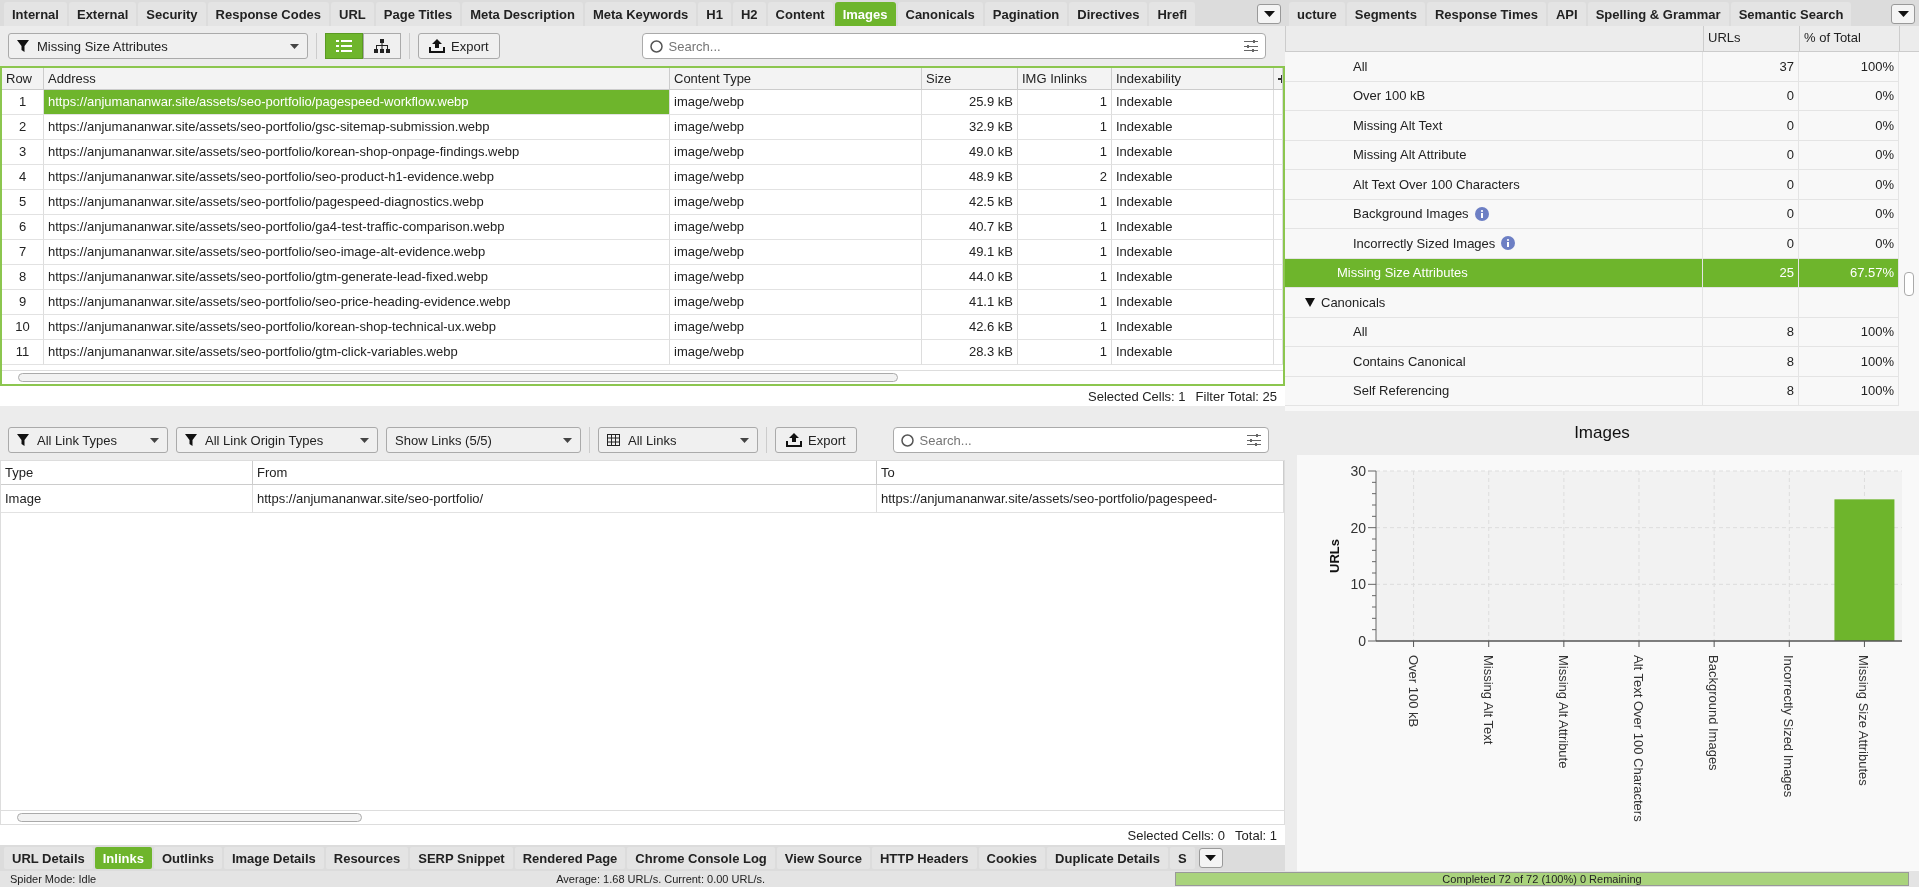 The height and width of the screenshot is (887, 1919). I want to click on tab: Response Times, so click(1486, 14).